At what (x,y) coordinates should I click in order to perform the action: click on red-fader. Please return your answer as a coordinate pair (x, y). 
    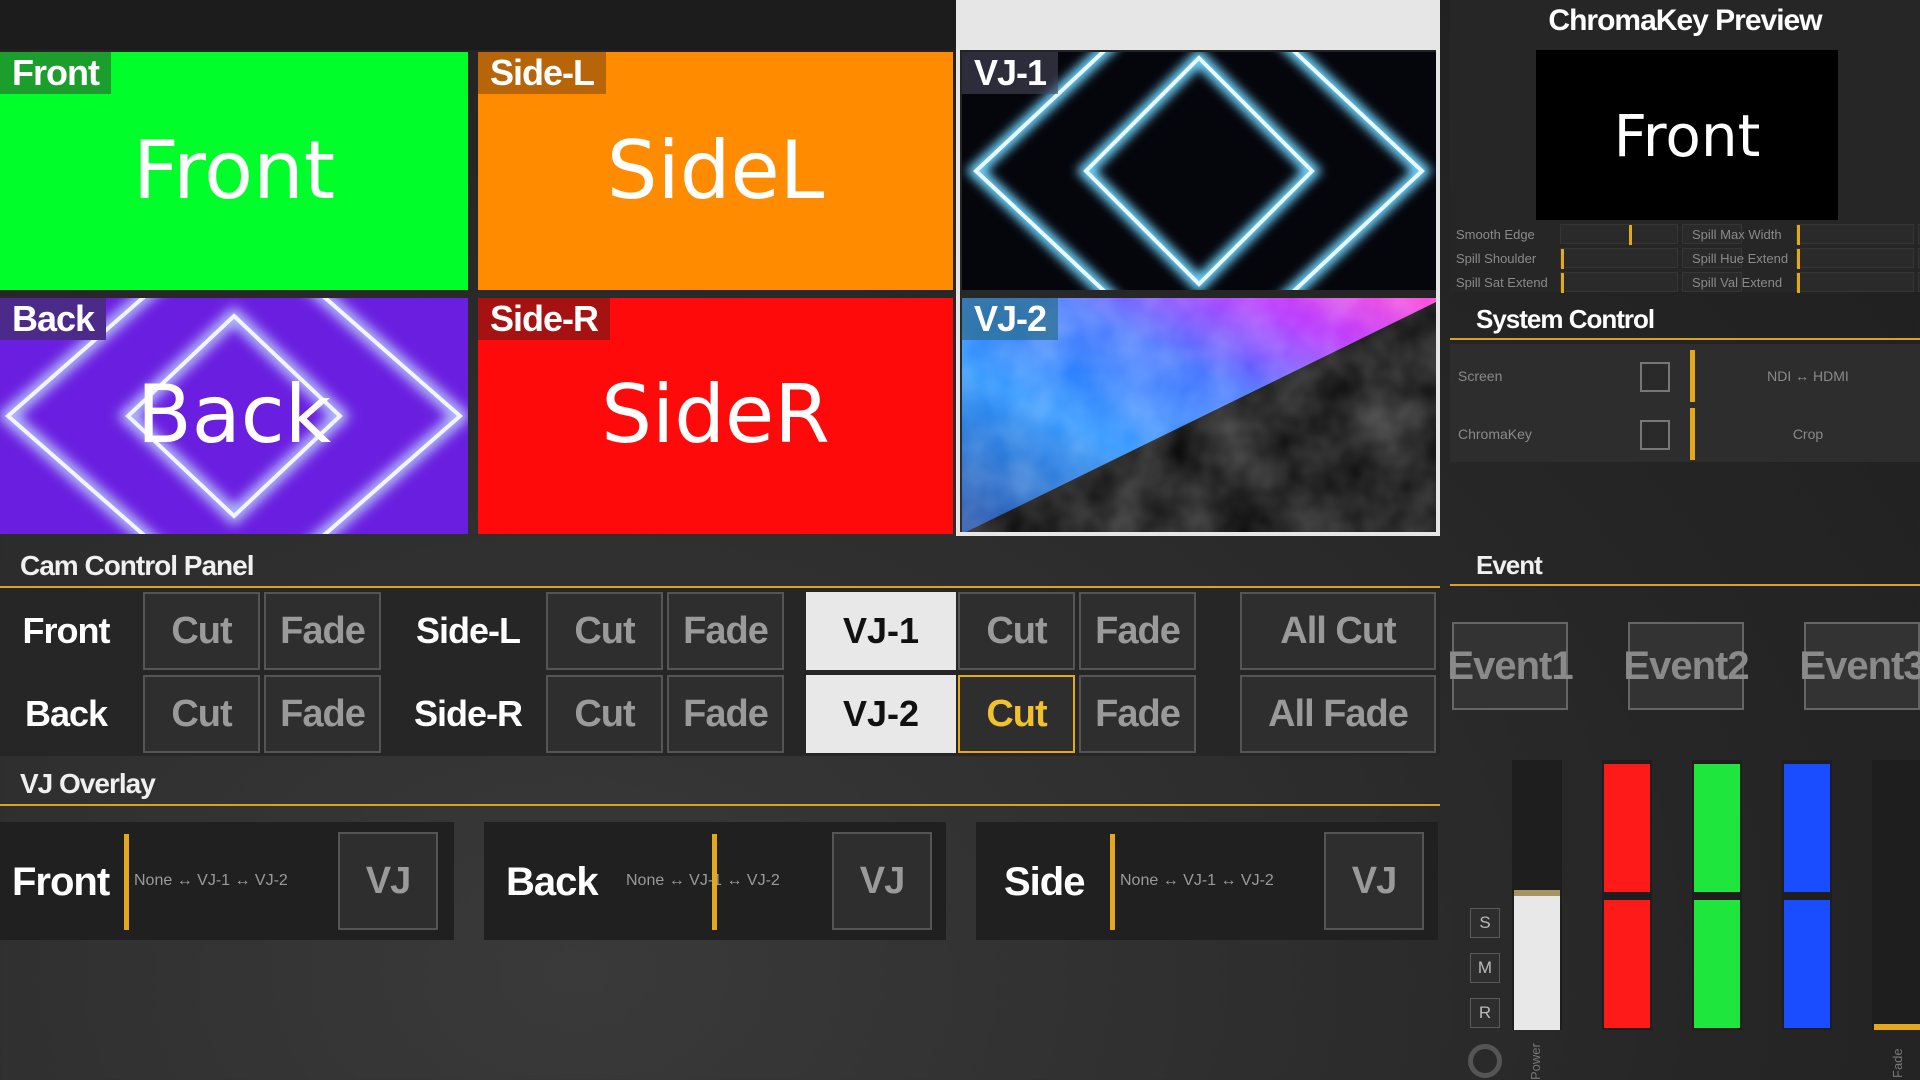
    Looking at the image, I should click on (1627, 895).